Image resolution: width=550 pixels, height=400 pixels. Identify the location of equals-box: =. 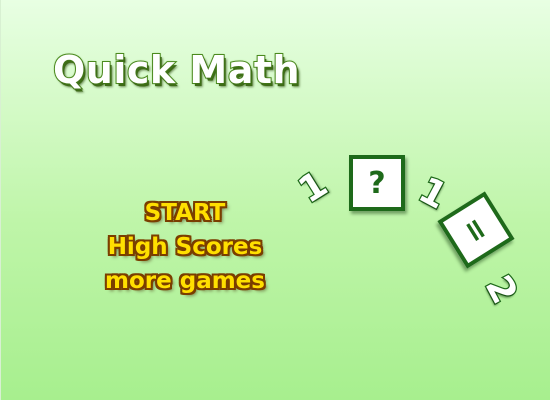
(476, 230).